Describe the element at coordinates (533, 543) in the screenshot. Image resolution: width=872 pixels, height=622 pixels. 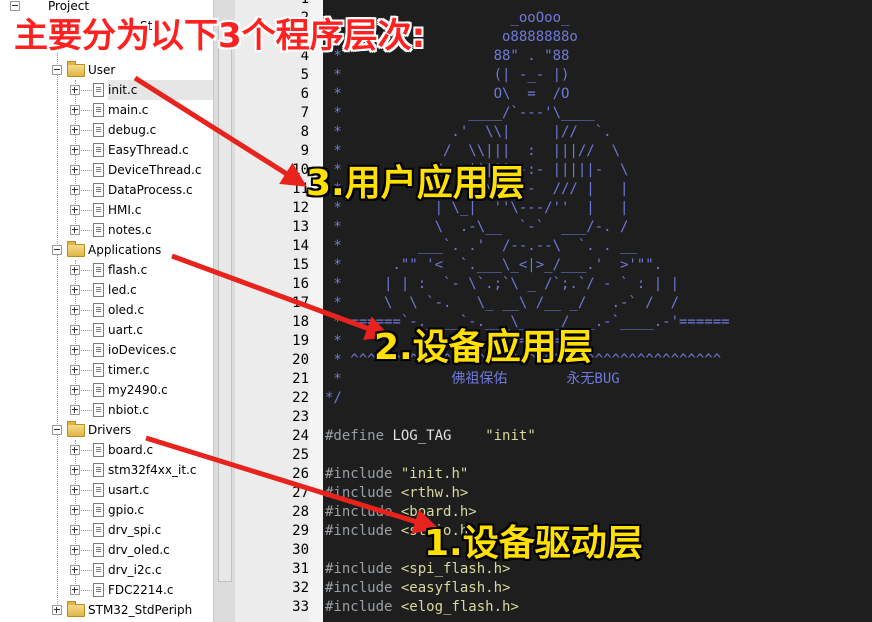
I see `layer1-annotation: 1.设备驱动层` at that location.